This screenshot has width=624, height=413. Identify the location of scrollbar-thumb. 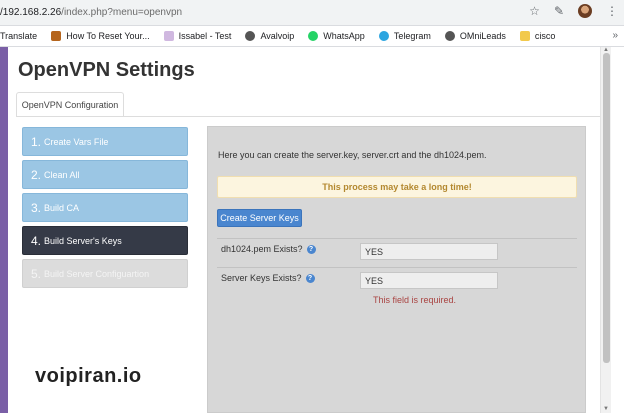
(606, 208).